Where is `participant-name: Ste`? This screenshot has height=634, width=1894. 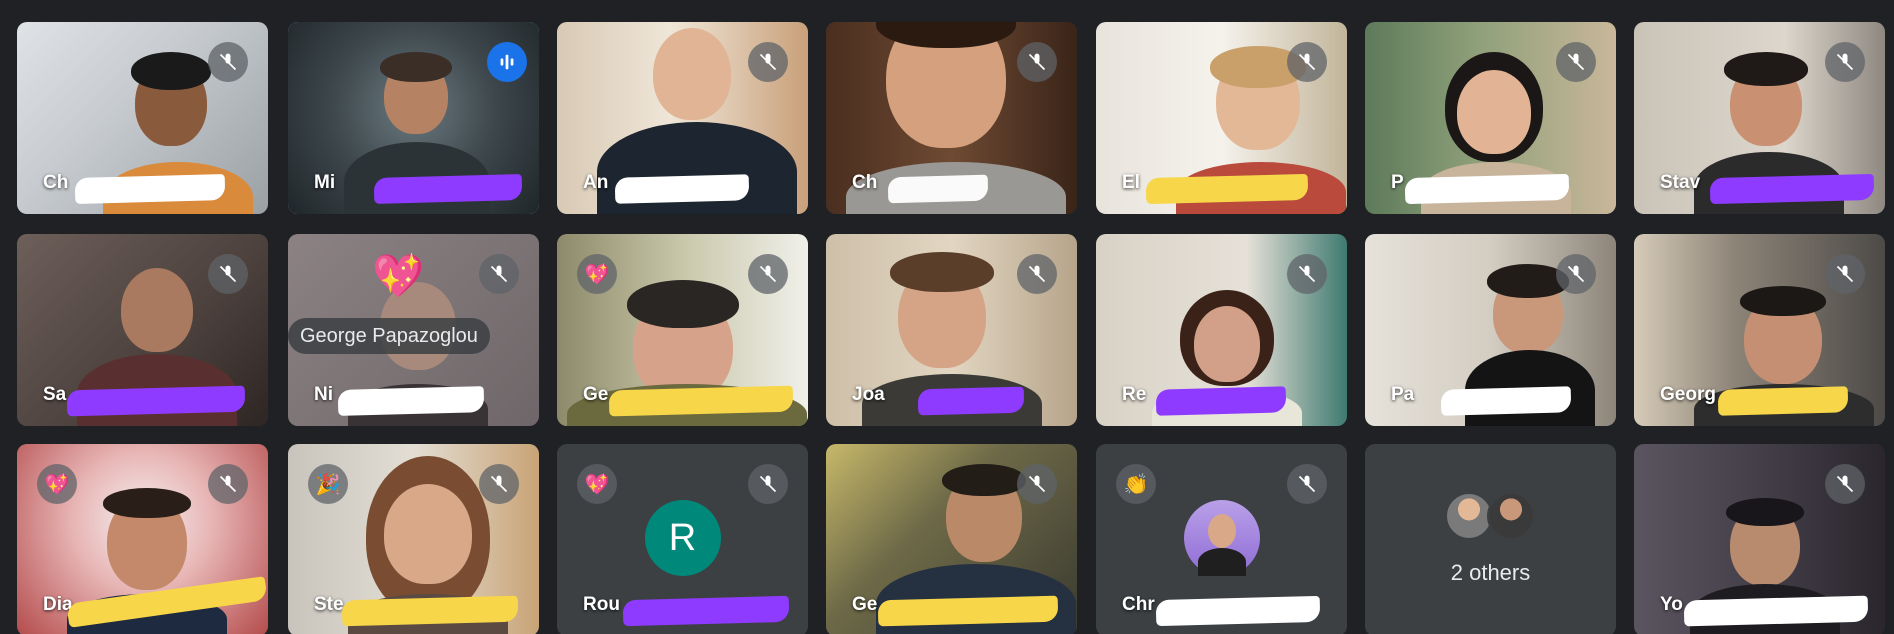
participant-name: Ste is located at coordinates (329, 604).